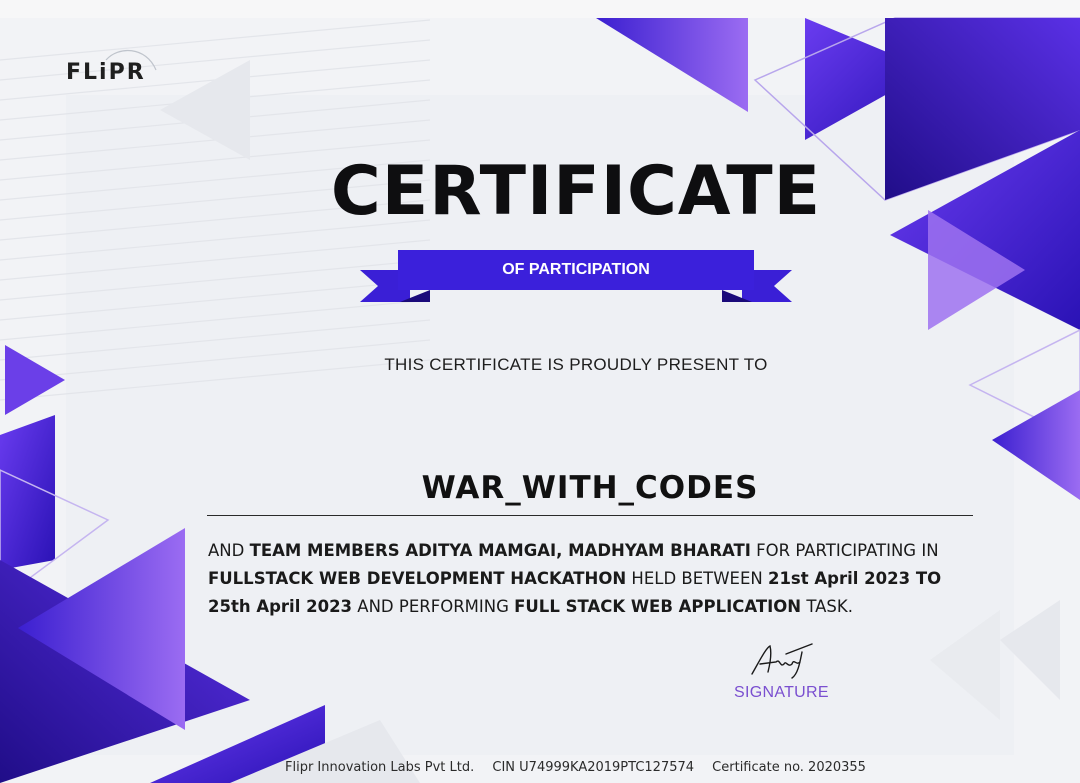  Describe the element at coordinates (380, 767) in the screenshot. I see `footer-company: Flipr Innovation Labs Pvt Ltd.` at that location.